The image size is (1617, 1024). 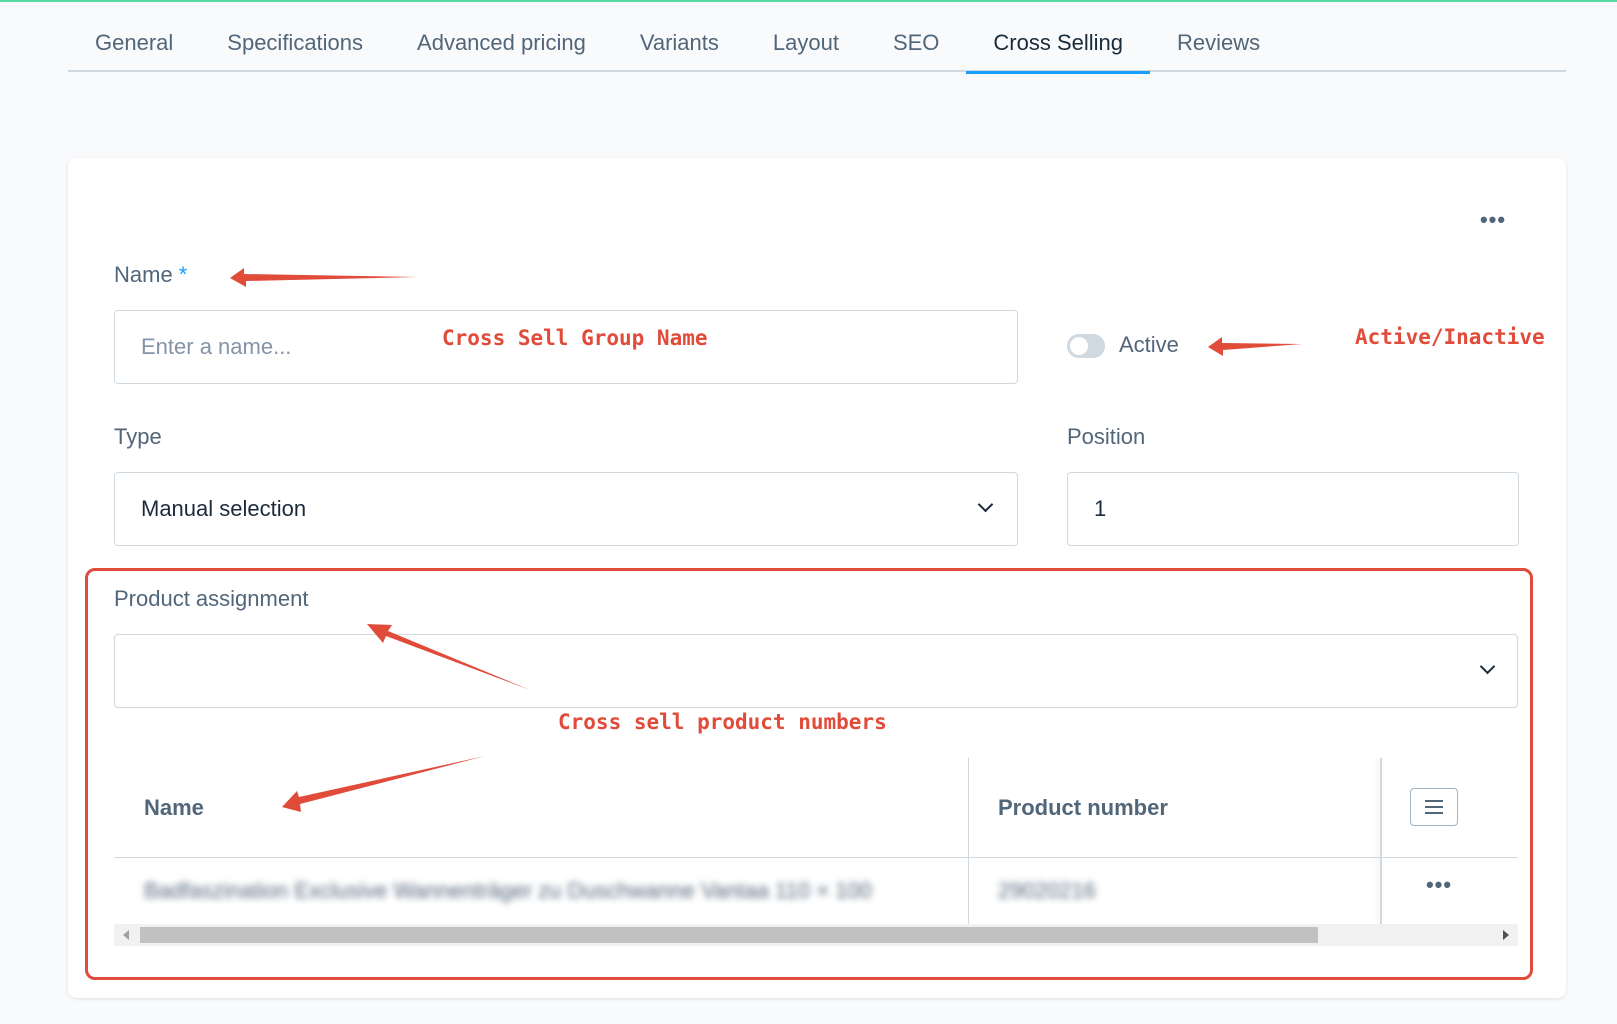 What do you see at coordinates (183, 274) in the screenshot?
I see `required-marker: *` at bounding box center [183, 274].